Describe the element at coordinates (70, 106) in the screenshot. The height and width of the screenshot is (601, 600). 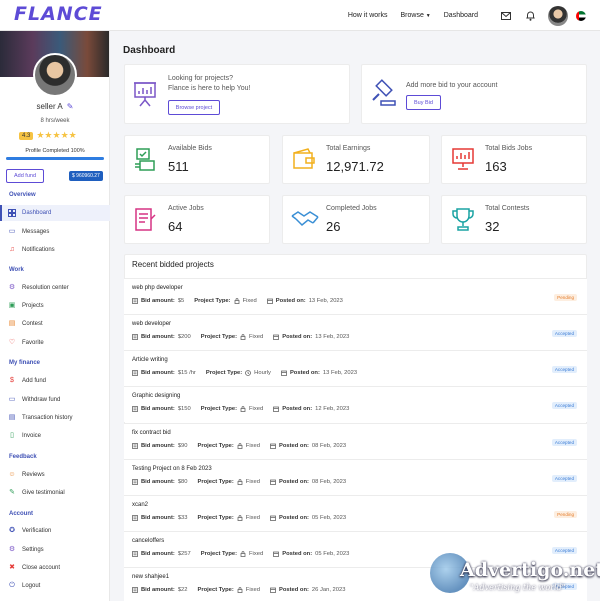
I see `edit-pencil-icon: ✎` at that location.